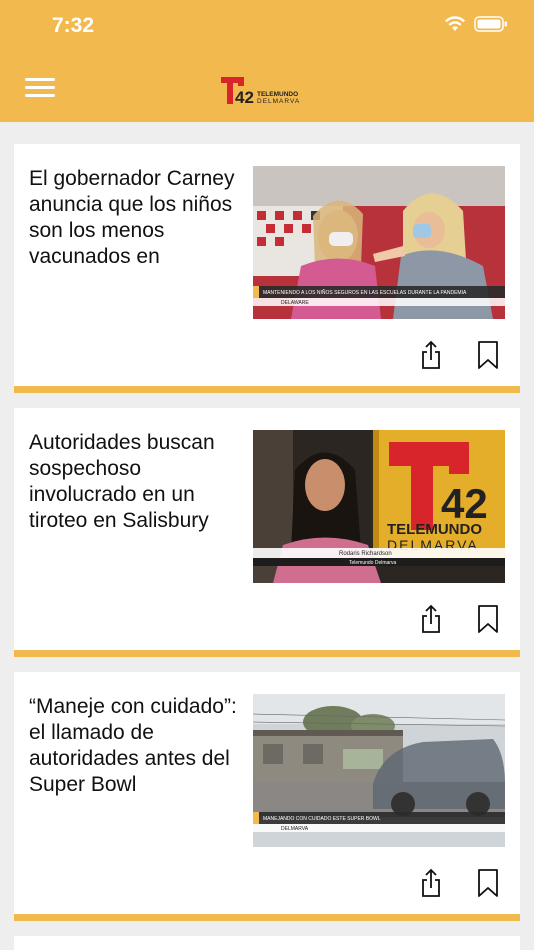 Image resolution: width=534 pixels, height=950 pixels. What do you see at coordinates (295, 829) in the screenshot?
I see `thumb-location: DELMARVA` at bounding box center [295, 829].